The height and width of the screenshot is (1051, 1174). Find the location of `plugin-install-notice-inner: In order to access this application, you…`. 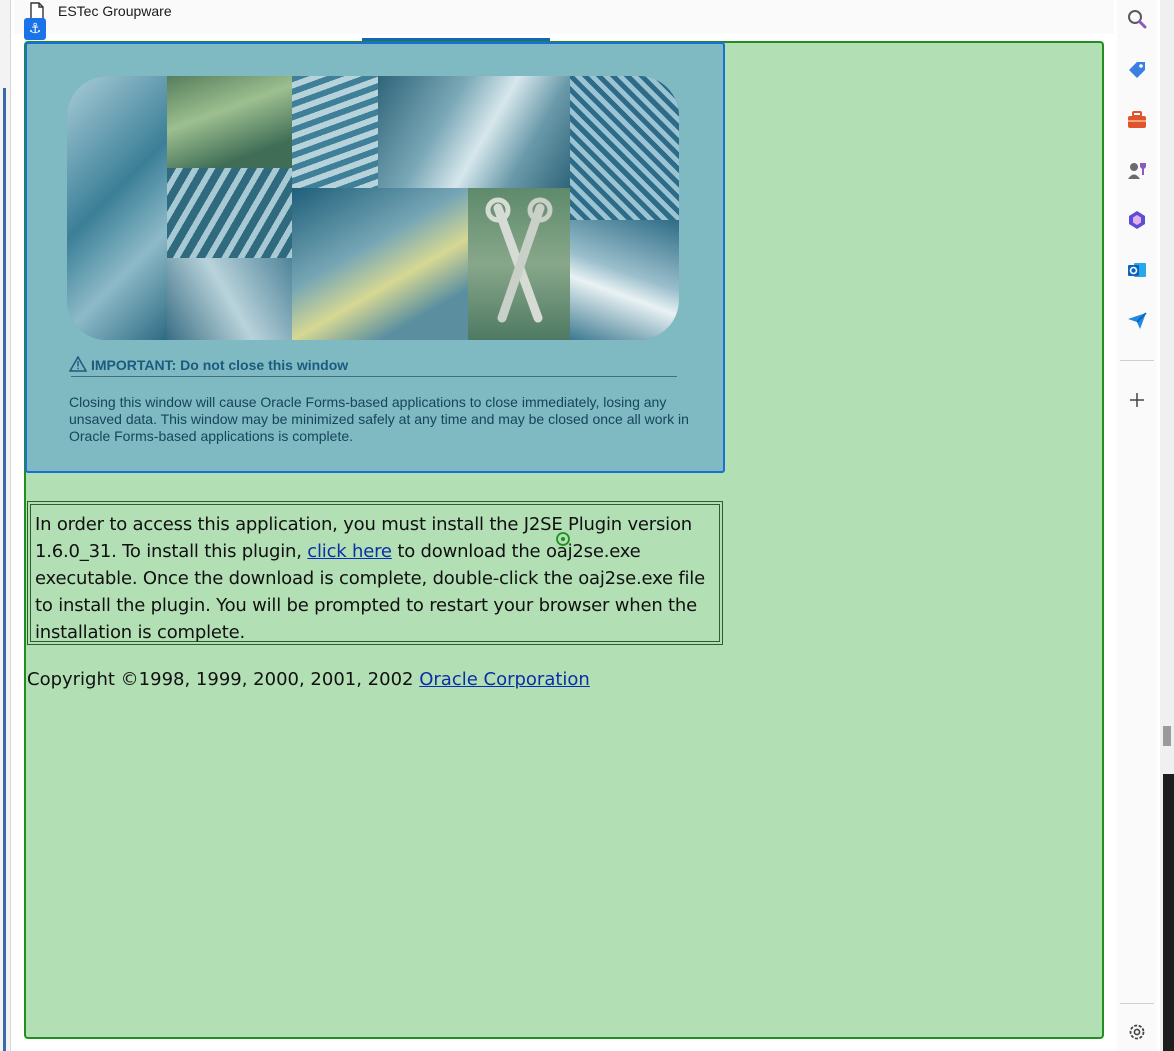

plugin-install-notice-inner: In order to access this application, you… is located at coordinates (375, 573).